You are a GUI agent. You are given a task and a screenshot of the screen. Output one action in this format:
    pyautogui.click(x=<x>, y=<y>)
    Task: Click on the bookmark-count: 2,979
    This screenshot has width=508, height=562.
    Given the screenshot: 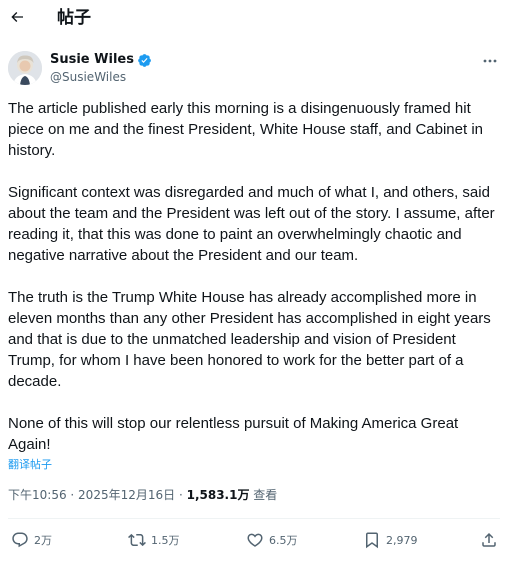 What is the action you would take?
    pyautogui.click(x=402, y=540)
    